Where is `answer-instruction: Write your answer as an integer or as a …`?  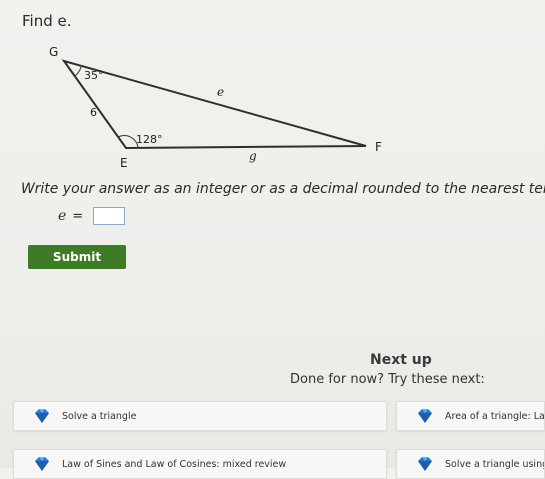
answer-instruction: Write your answer as an integer or as a … is located at coordinates (283, 189).